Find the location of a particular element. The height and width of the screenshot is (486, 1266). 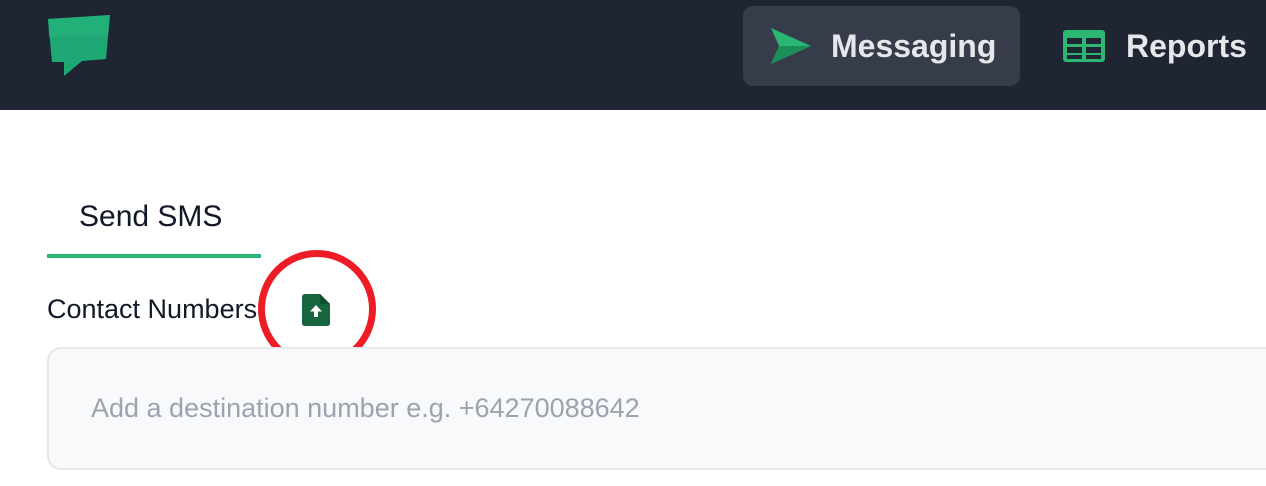

tab-send-sms-label: Send SMS is located at coordinates (151, 216).